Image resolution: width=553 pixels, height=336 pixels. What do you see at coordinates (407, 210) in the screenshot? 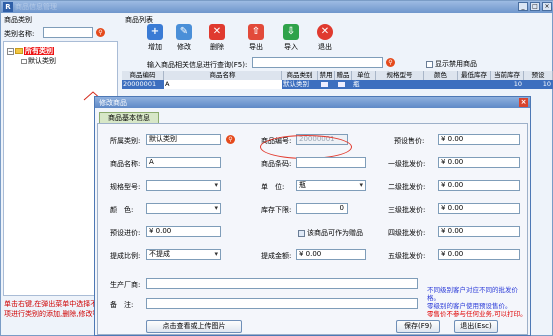
I see `level3-price-label: 三级批发价:` at bounding box center [407, 210].